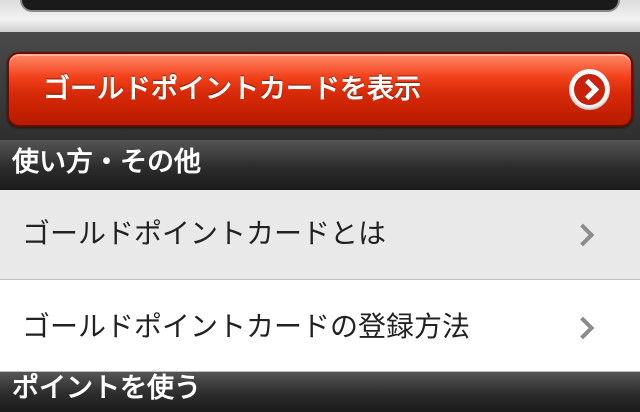  I want to click on top-field, so click(320, 6).